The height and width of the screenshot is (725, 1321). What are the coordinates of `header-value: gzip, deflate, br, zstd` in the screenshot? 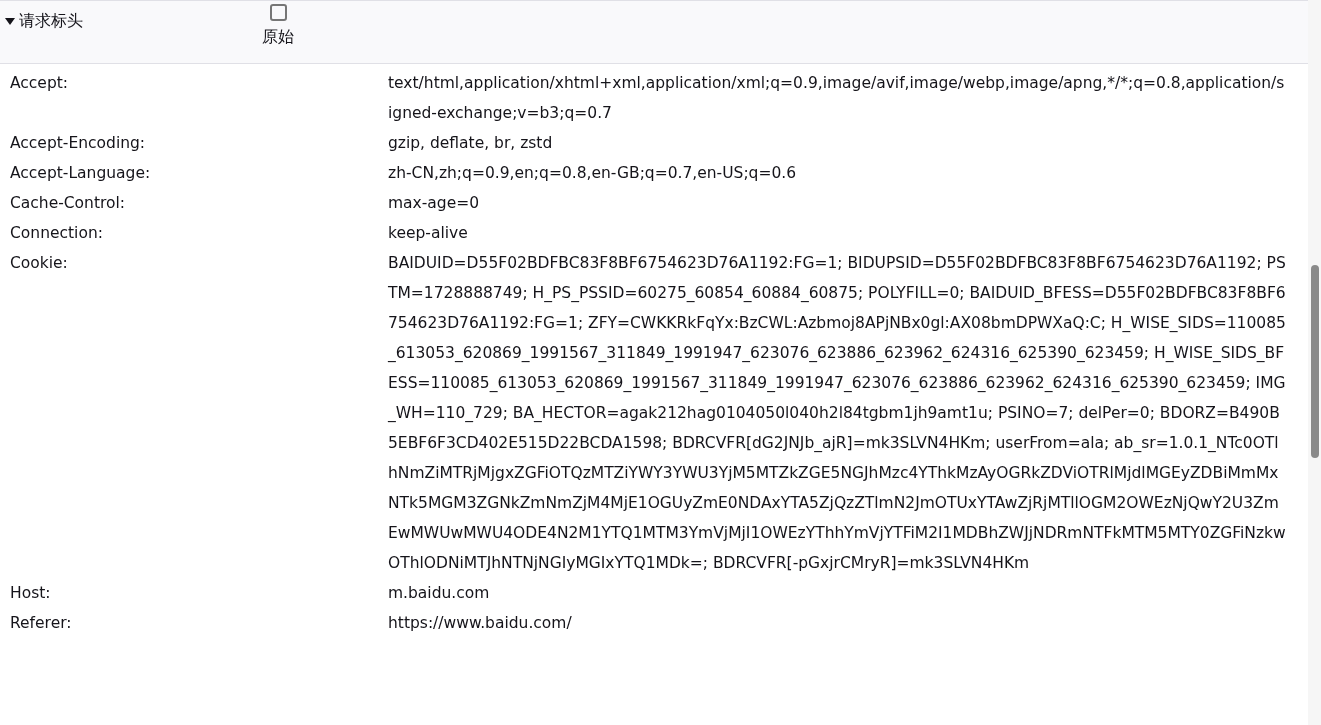 It's located at (471, 143).